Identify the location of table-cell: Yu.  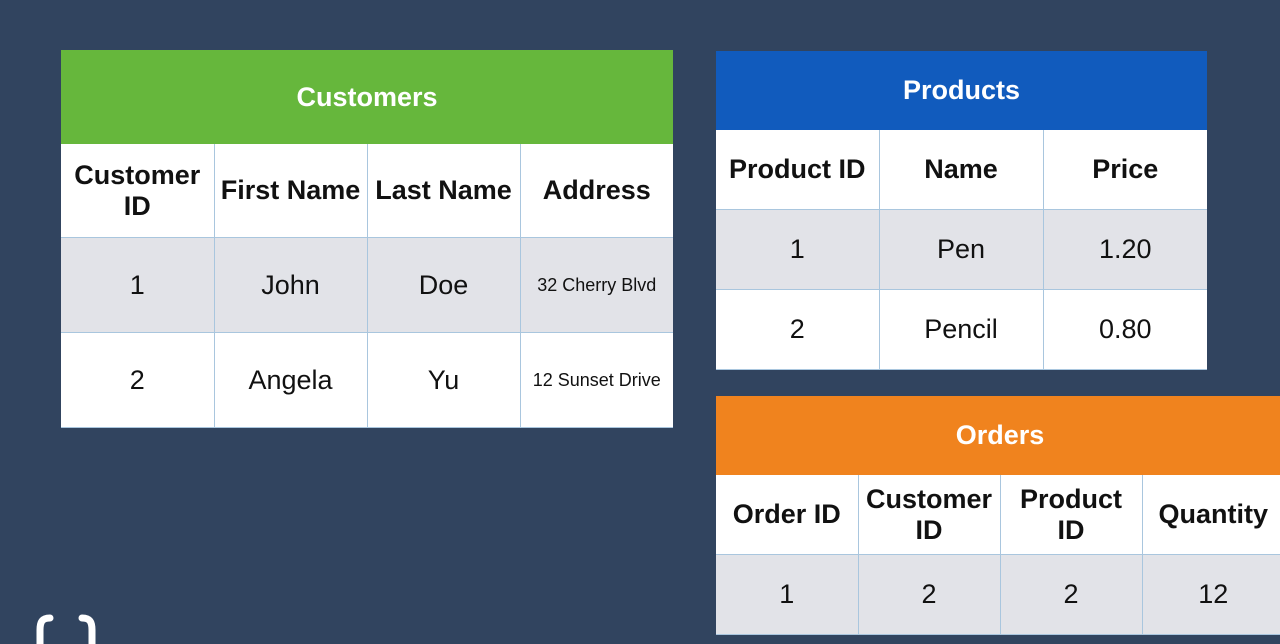
(443, 380).